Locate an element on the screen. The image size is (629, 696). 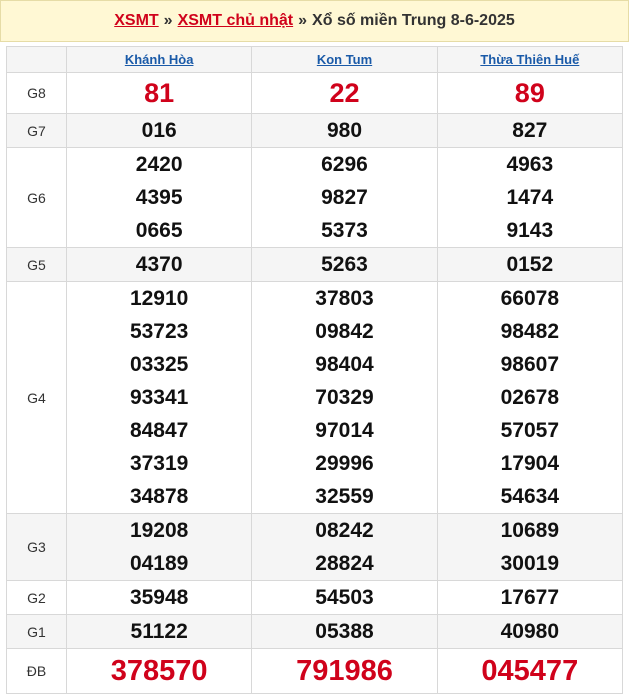
province-link-kon-tum: Kon Tum is located at coordinates (344, 59).